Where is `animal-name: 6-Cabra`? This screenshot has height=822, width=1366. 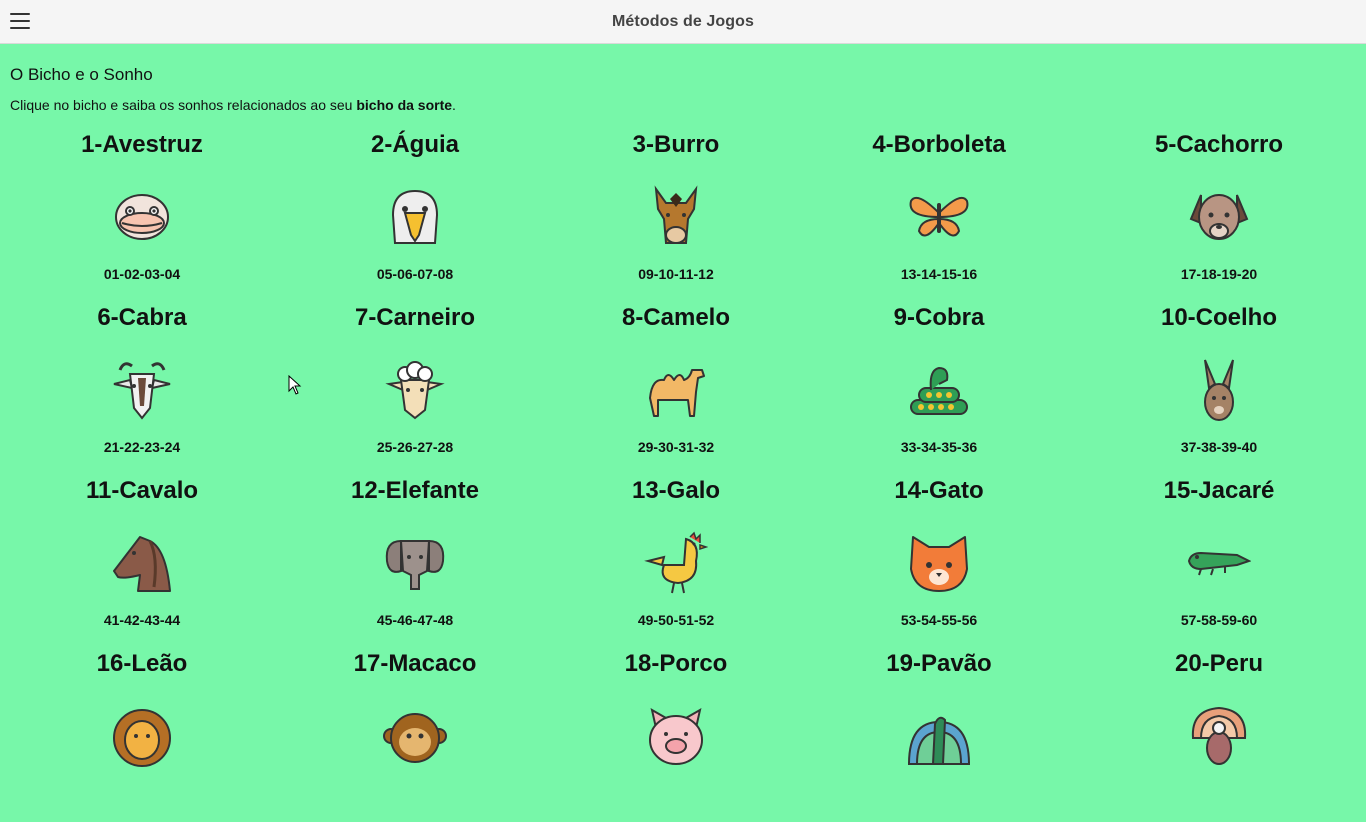
animal-name: 6-Cabra is located at coordinates (142, 317).